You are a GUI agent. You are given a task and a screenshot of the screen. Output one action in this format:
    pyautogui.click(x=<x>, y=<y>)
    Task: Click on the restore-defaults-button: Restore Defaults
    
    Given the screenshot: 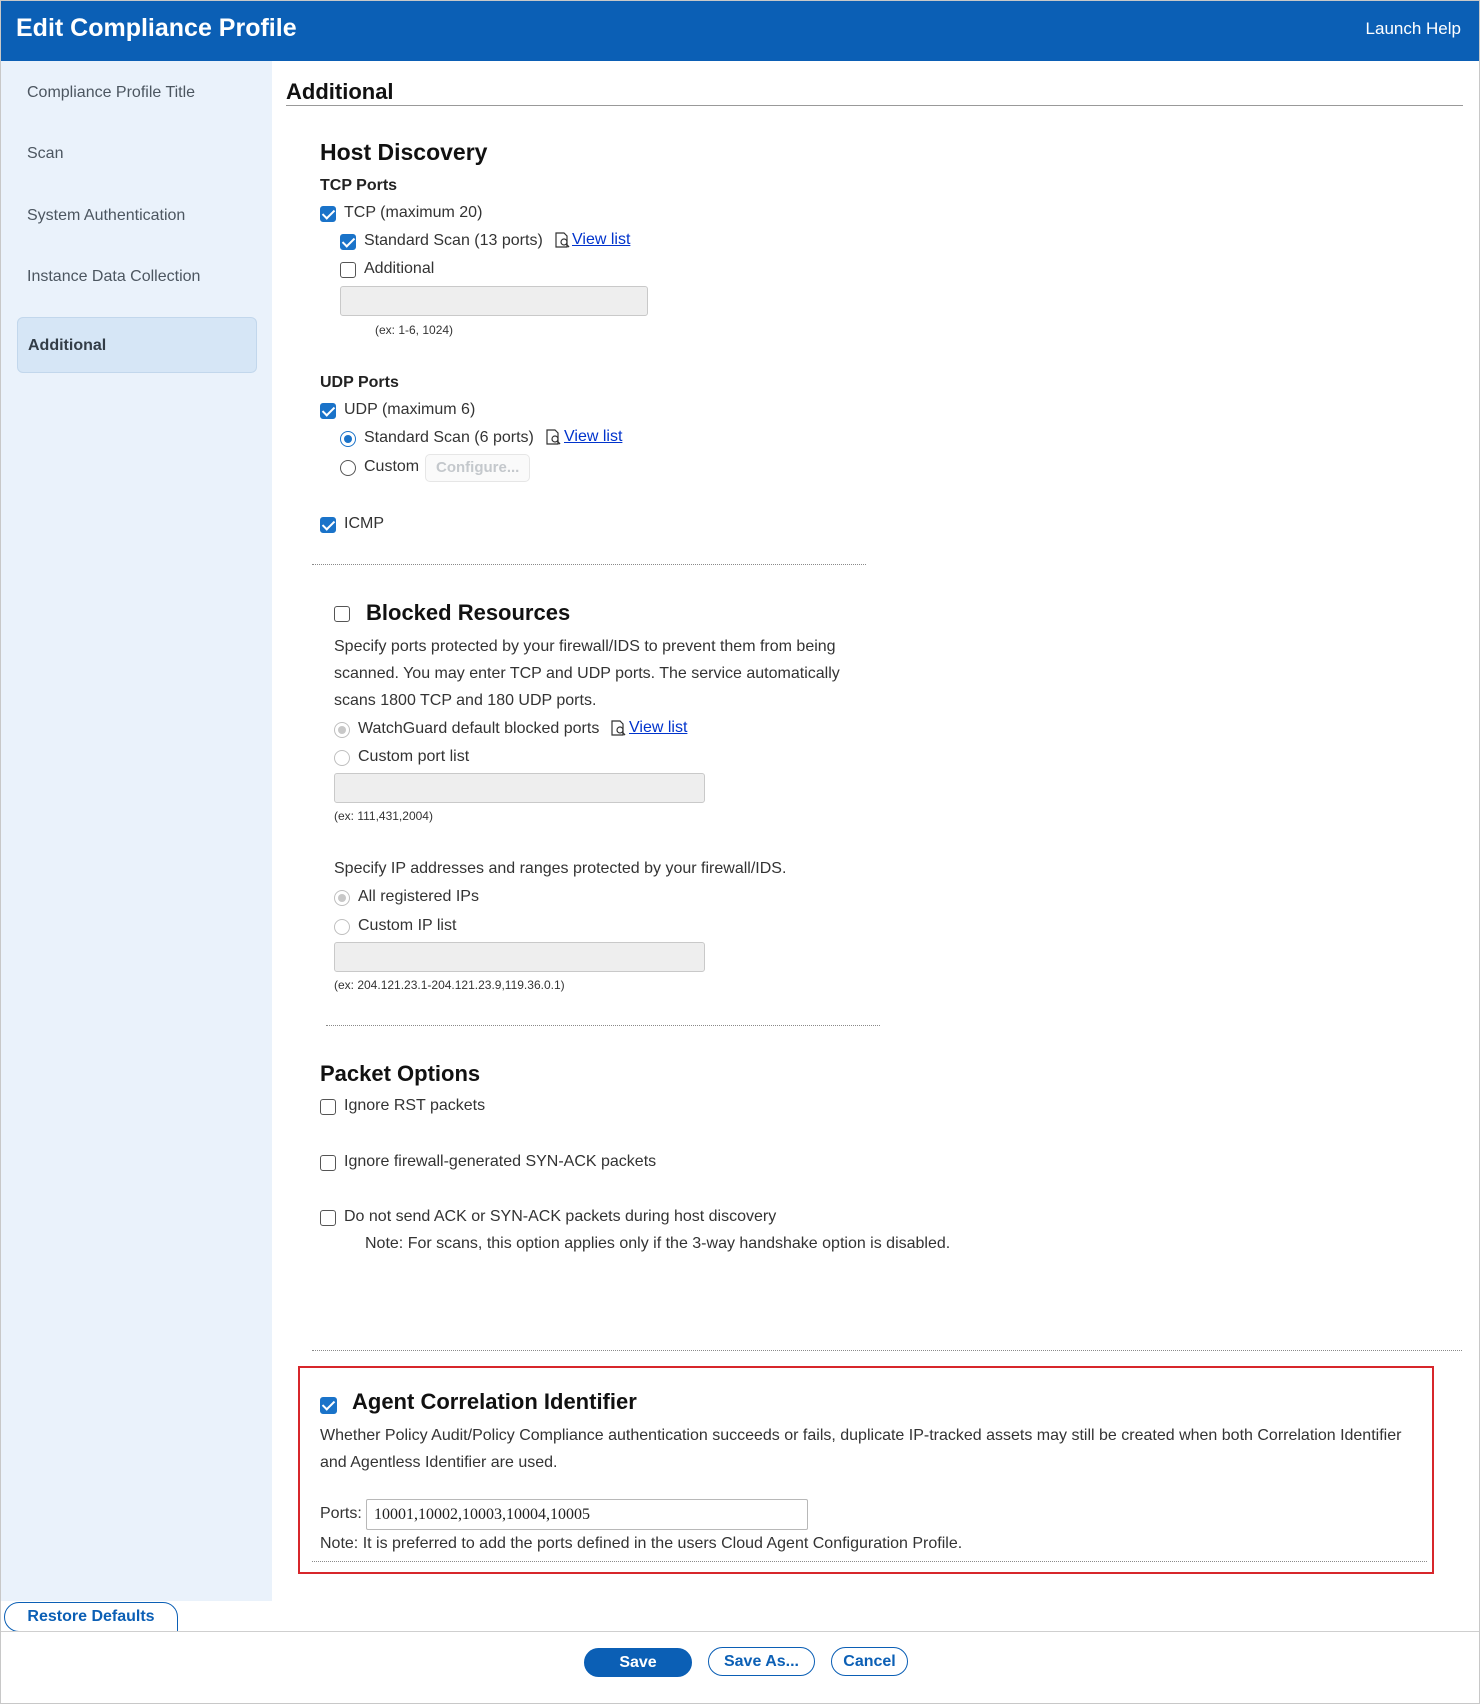 What is the action you would take?
    pyautogui.click(x=91, y=1617)
    